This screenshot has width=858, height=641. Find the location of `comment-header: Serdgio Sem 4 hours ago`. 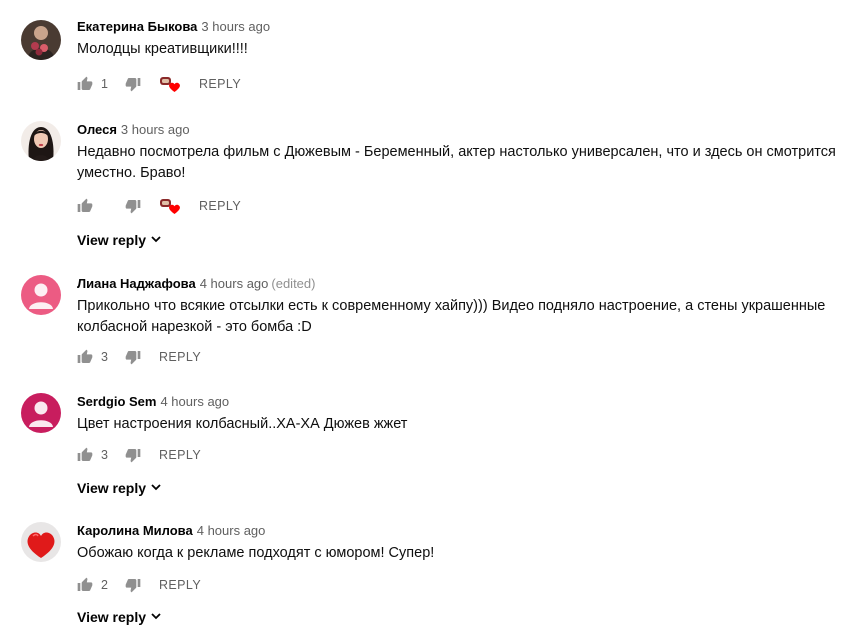

comment-header: Serdgio Sem 4 hours ago is located at coordinates (457, 402).